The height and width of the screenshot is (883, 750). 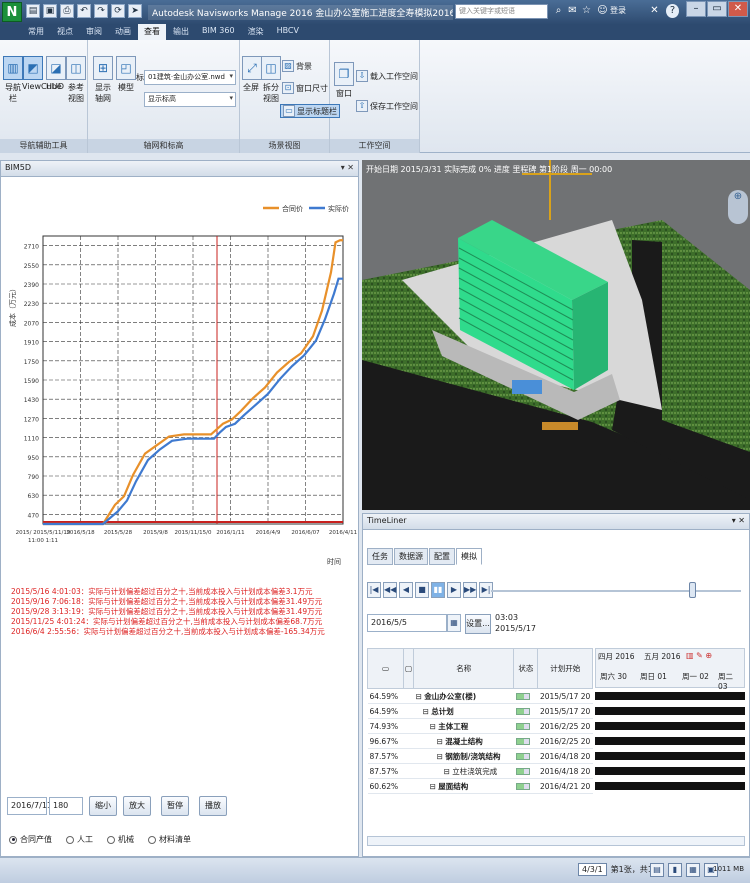 I want to click on task-row: 64.59% ⊟ 金山办公室(楼) 2015/5/17 20, so click(x=480, y=696).